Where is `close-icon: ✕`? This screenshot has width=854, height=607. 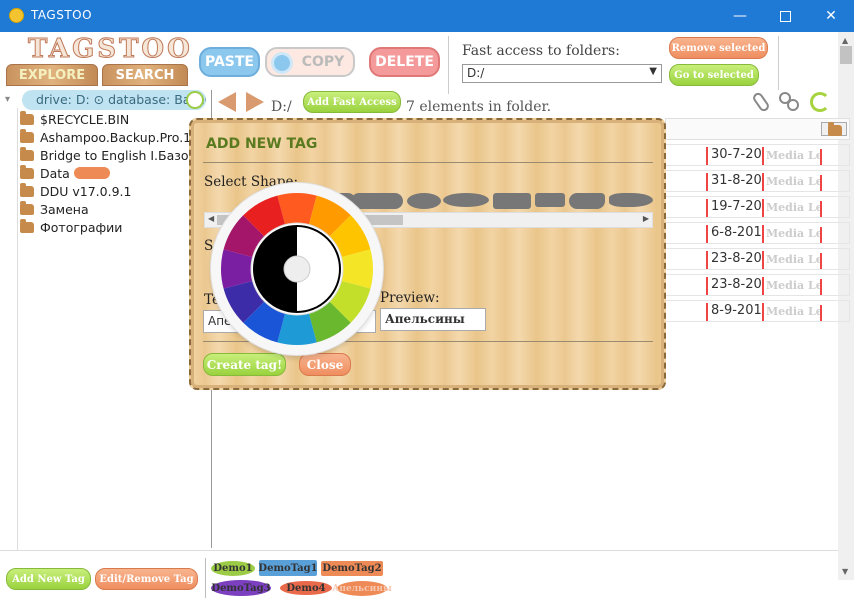 close-icon: ✕ is located at coordinates (831, 16).